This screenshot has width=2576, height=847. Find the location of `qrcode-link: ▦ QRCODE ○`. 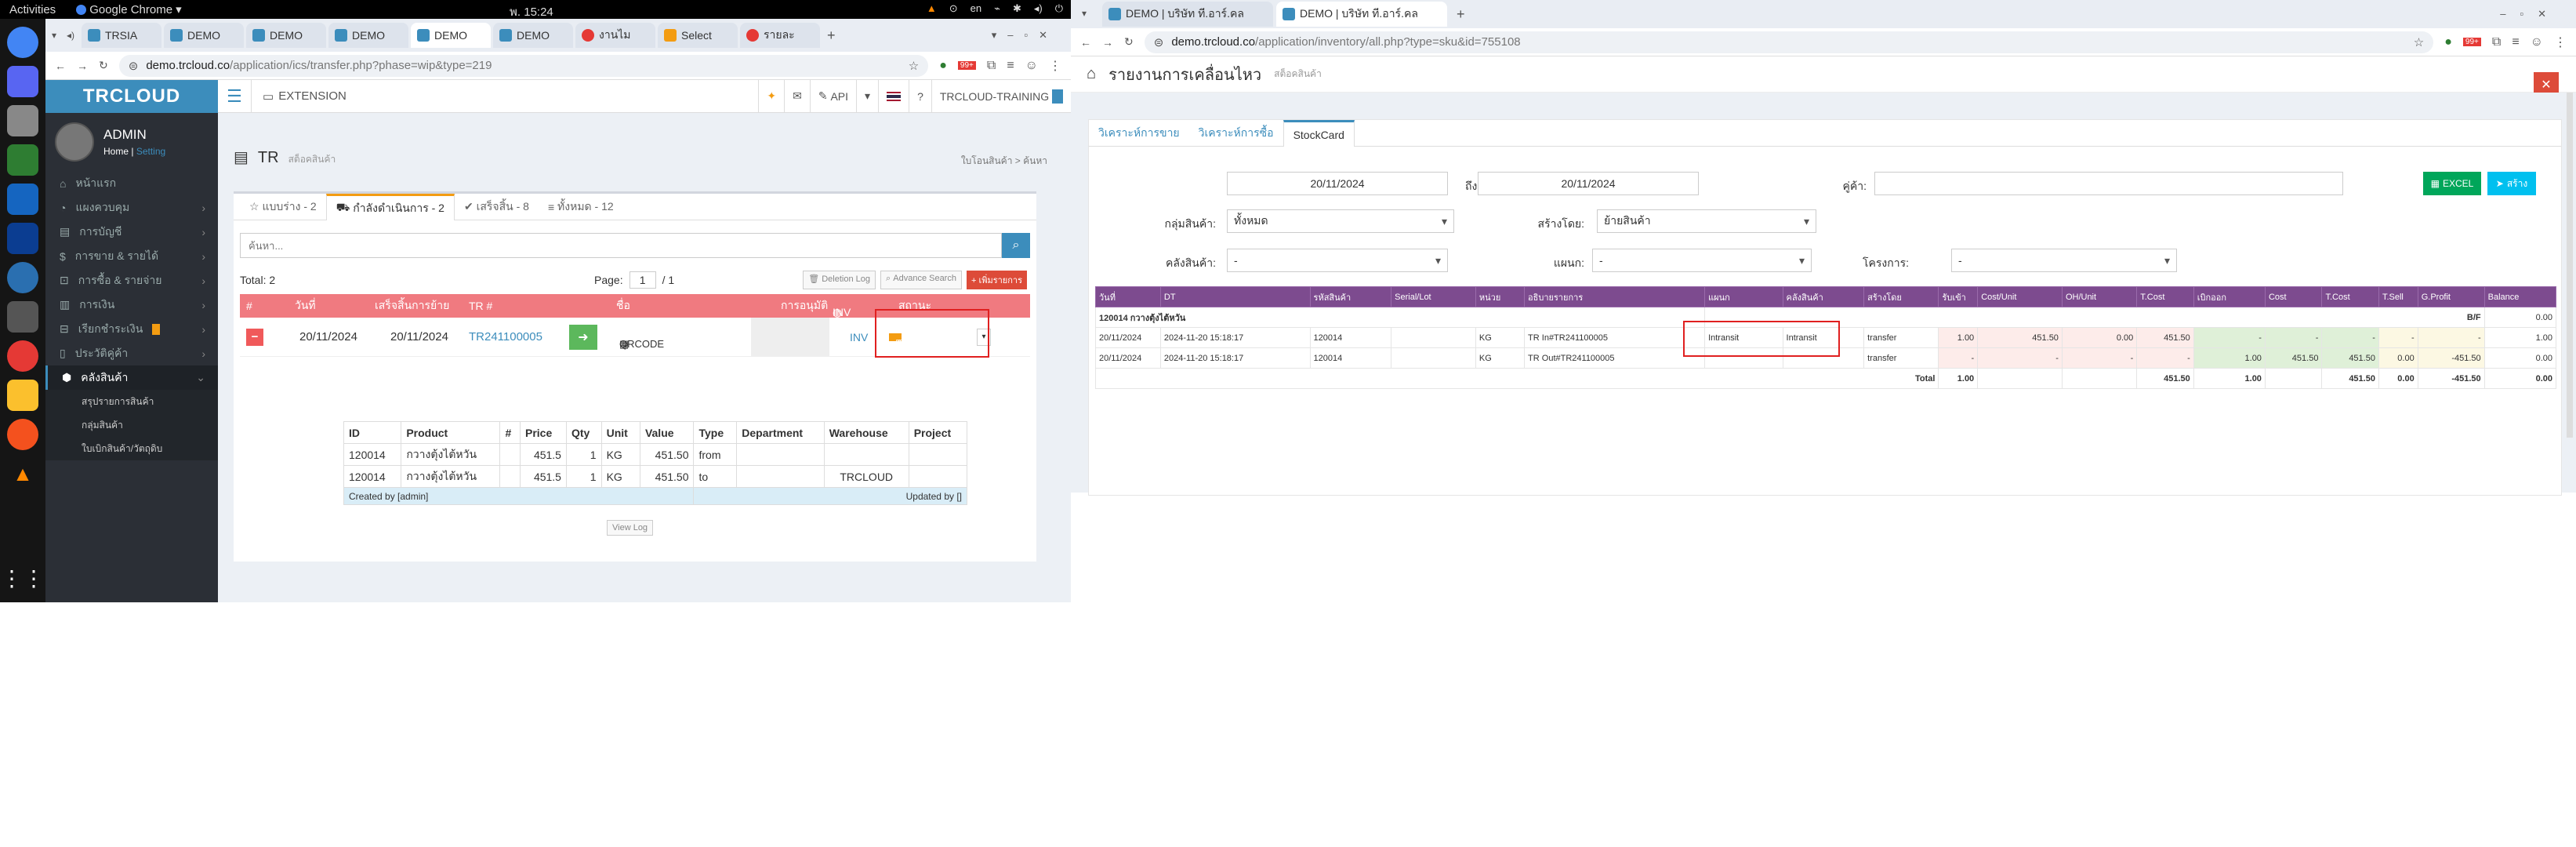

qrcode-link: ▦ QRCODE ○ is located at coordinates (642, 344).